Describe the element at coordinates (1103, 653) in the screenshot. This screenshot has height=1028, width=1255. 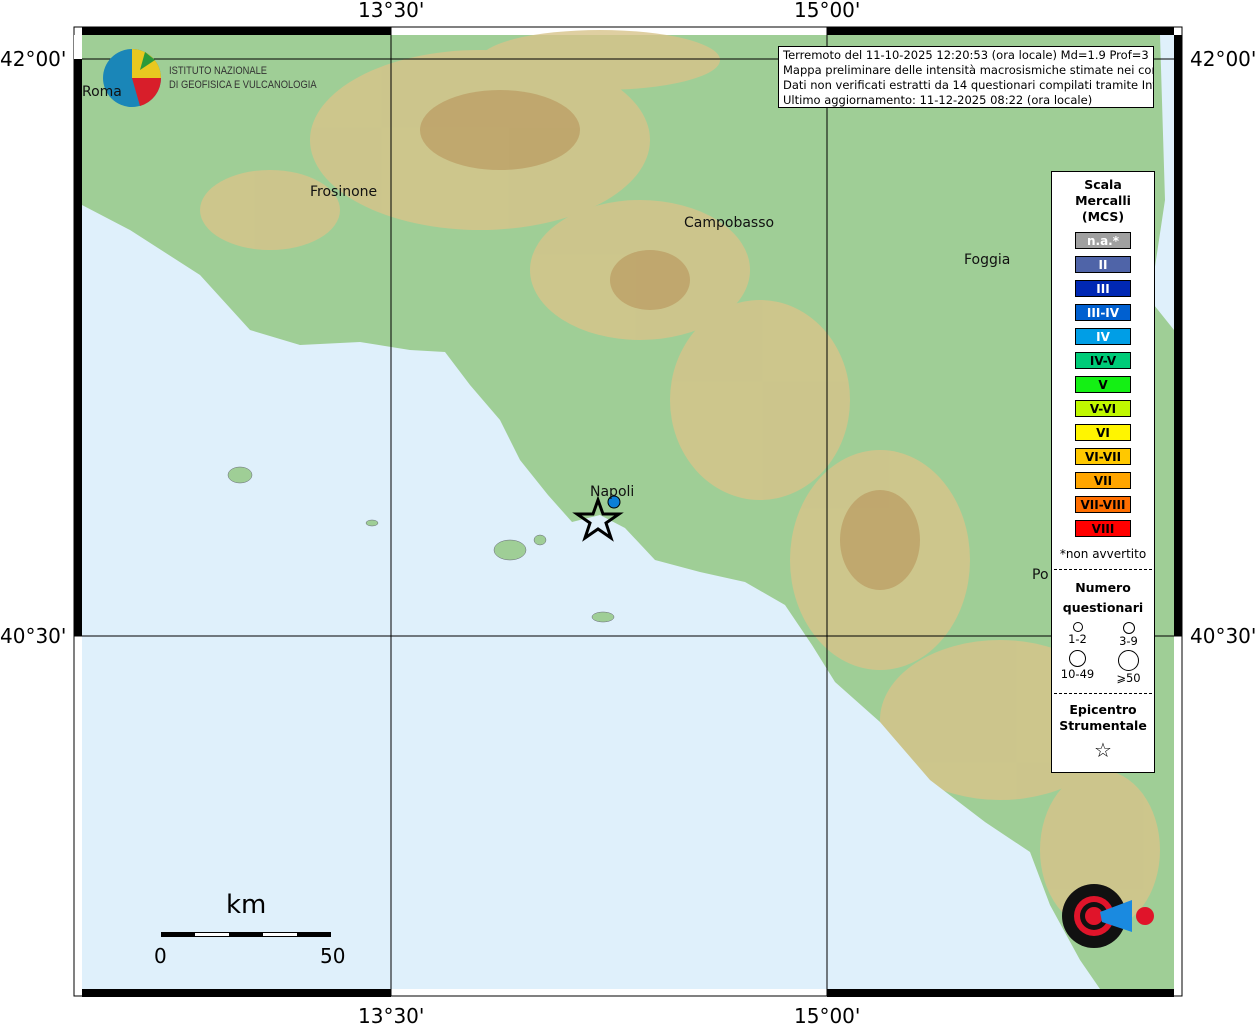
I see `questionari-sizes: 1-2 3-9 10-49 ⩾50` at that location.